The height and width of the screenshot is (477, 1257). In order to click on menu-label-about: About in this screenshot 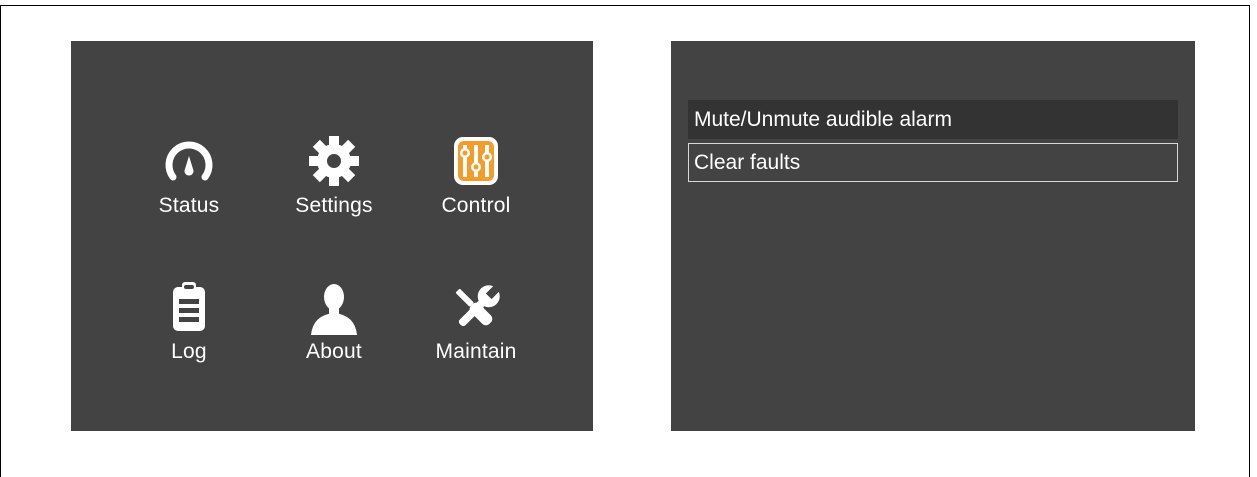, I will do `click(334, 351)`.